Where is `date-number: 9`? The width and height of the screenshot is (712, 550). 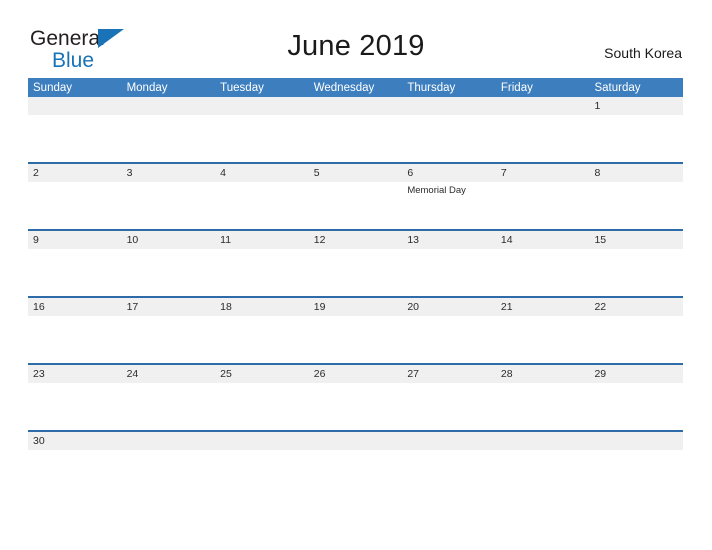 date-number: 9 is located at coordinates (75, 240).